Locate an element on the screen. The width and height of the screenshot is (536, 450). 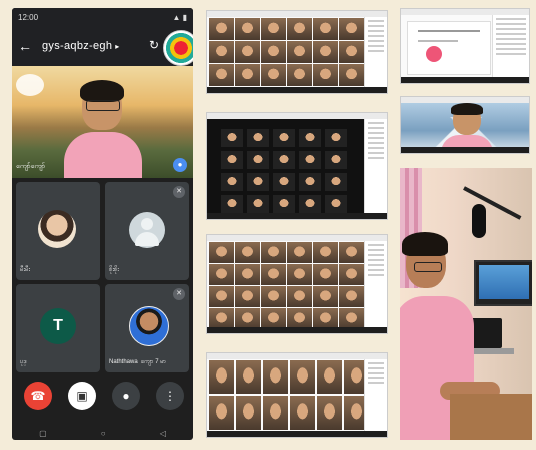
status-icons: ▲ ▮ is located at coordinates (179, 17).